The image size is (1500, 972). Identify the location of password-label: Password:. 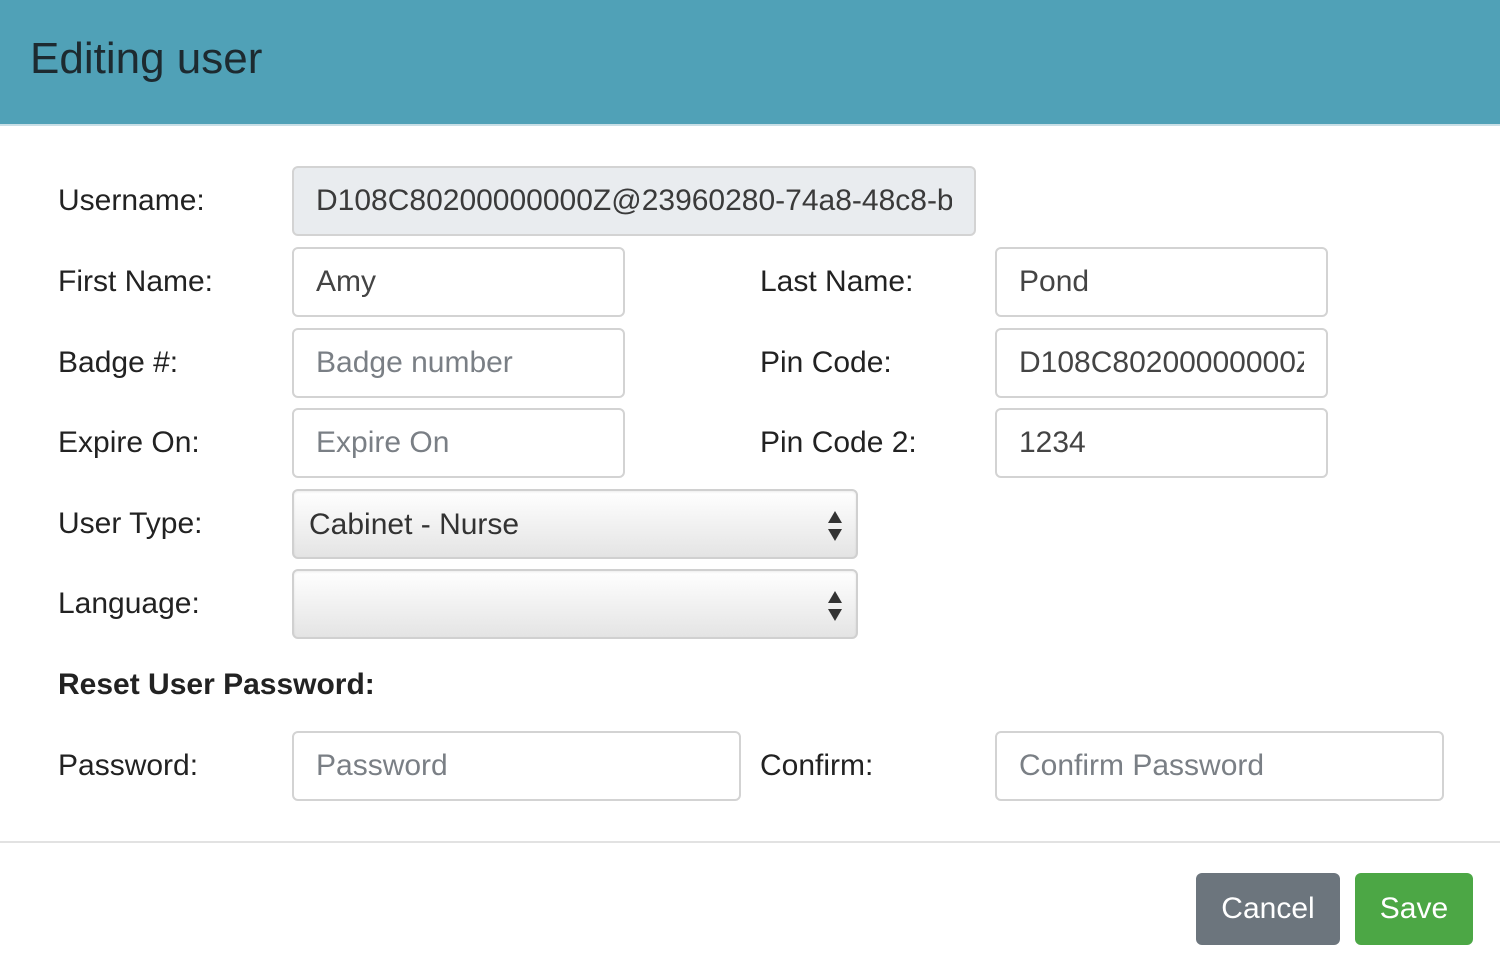
(128, 765).